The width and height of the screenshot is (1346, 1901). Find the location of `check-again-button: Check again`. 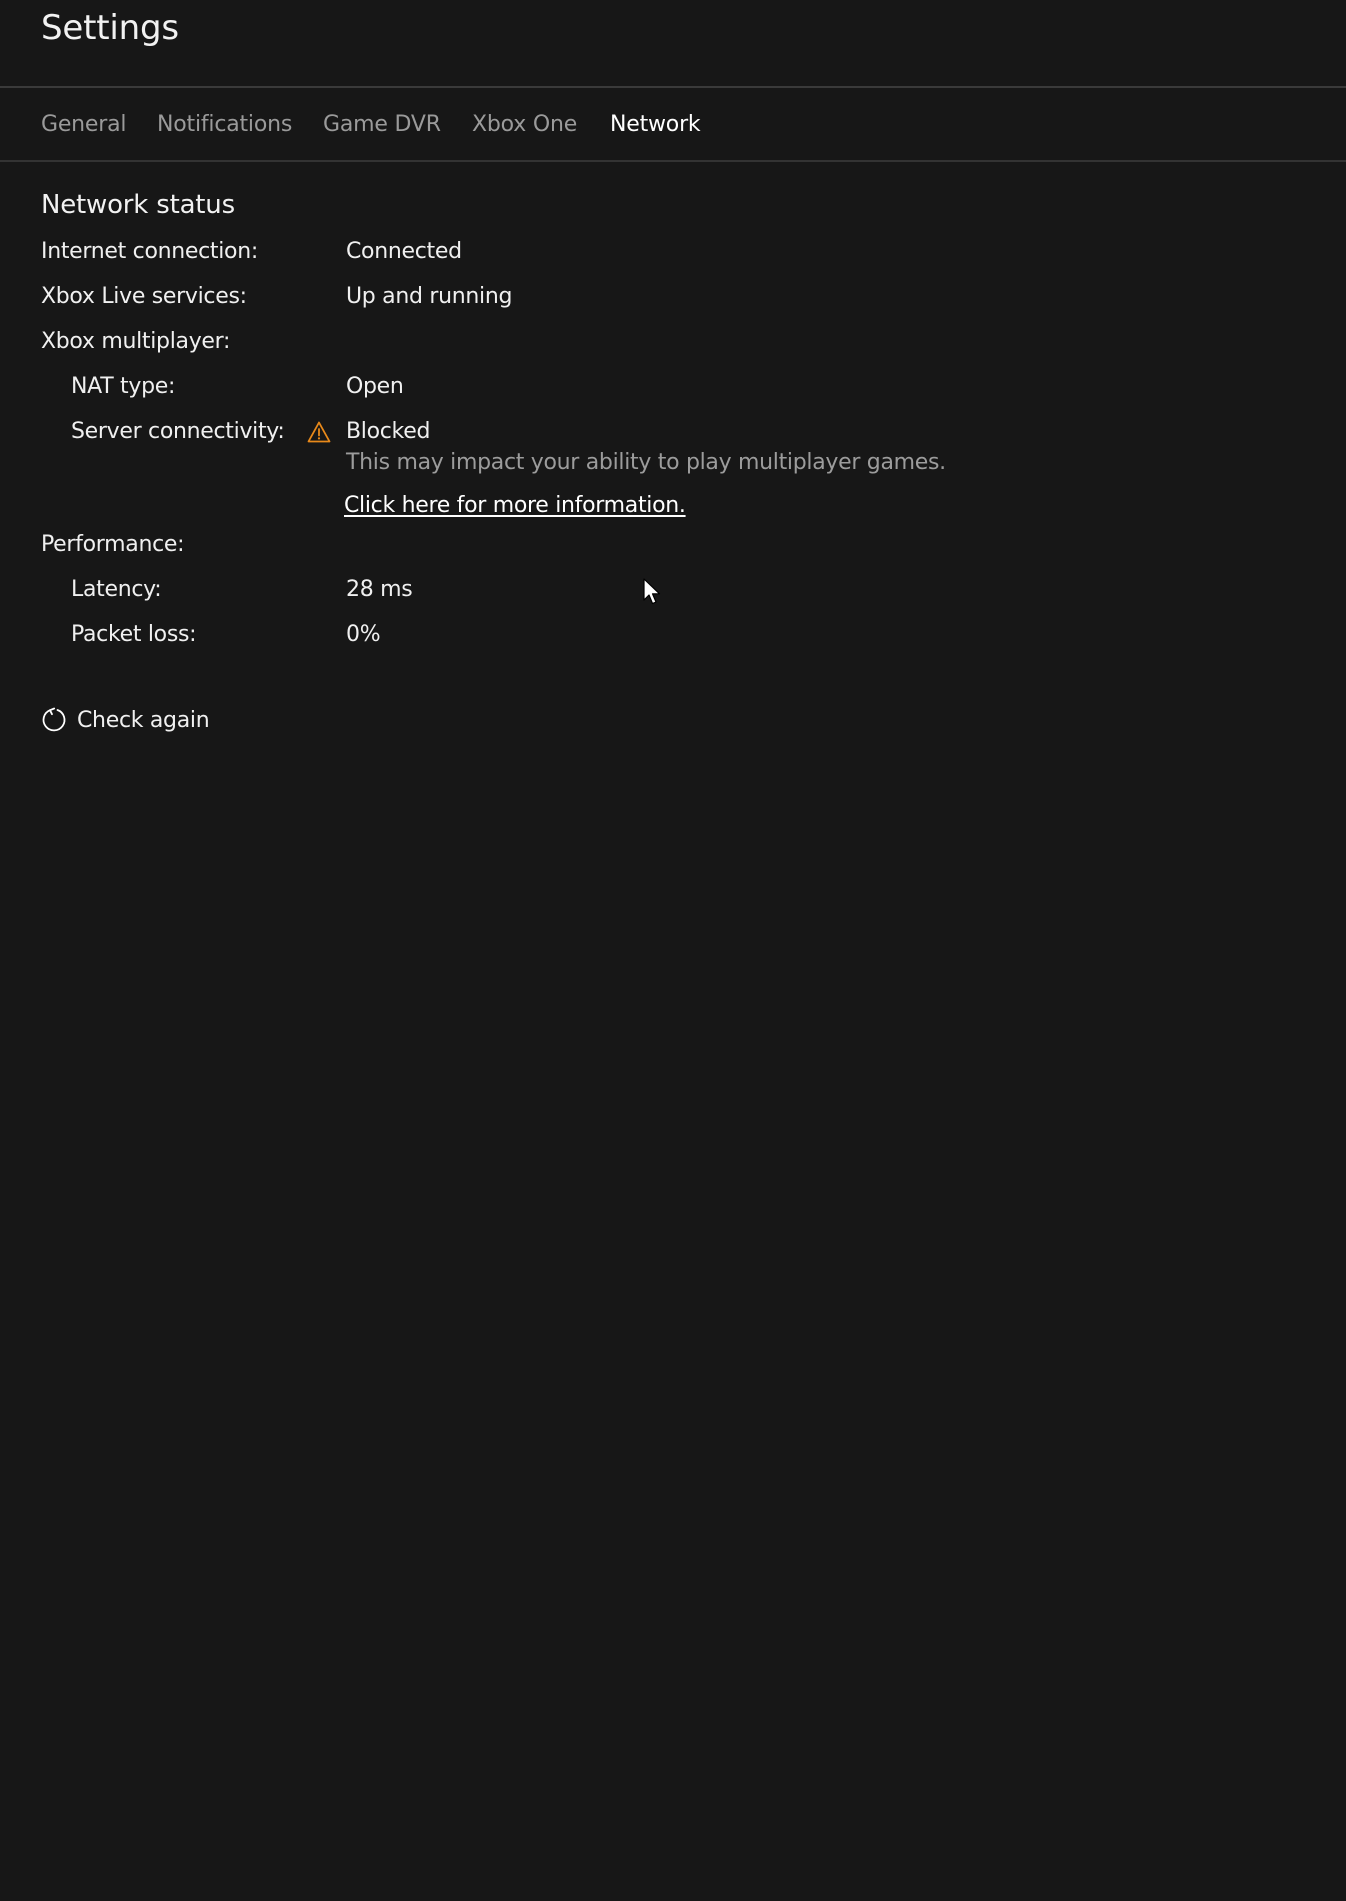

check-again-button: Check again is located at coordinates (125, 720).